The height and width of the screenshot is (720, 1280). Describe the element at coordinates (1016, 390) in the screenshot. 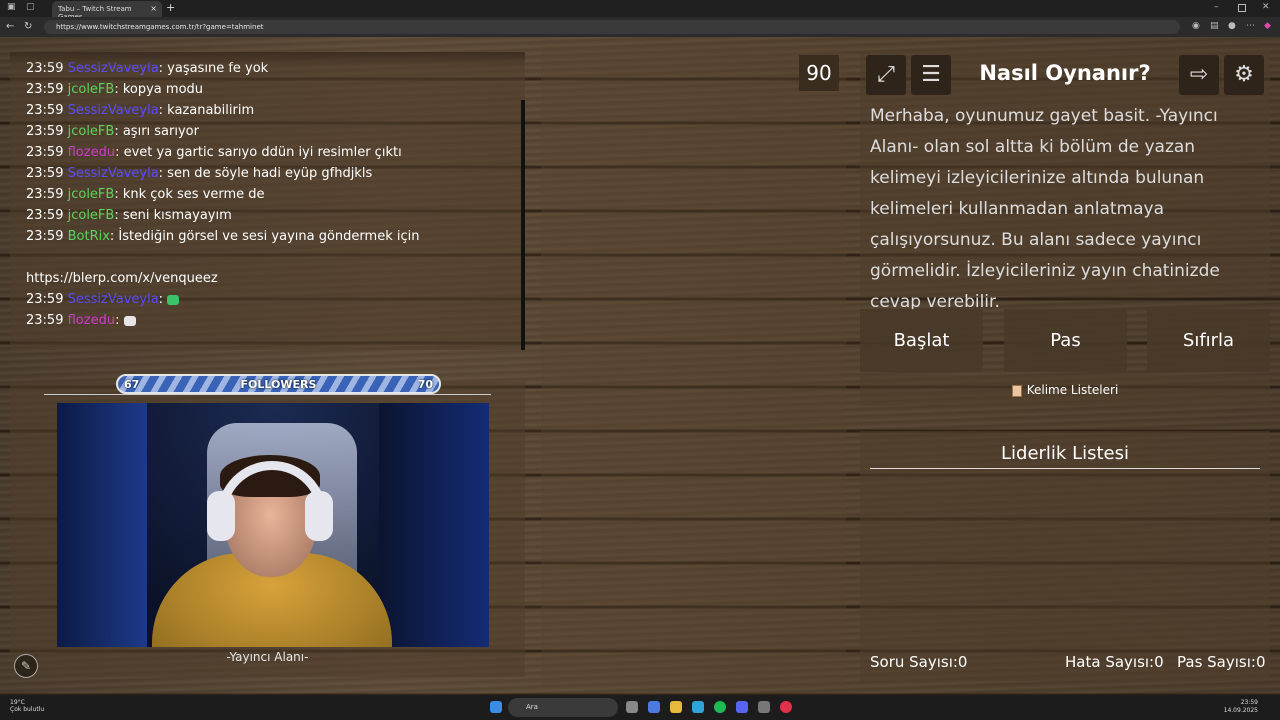

I see `notebook-icon` at that location.